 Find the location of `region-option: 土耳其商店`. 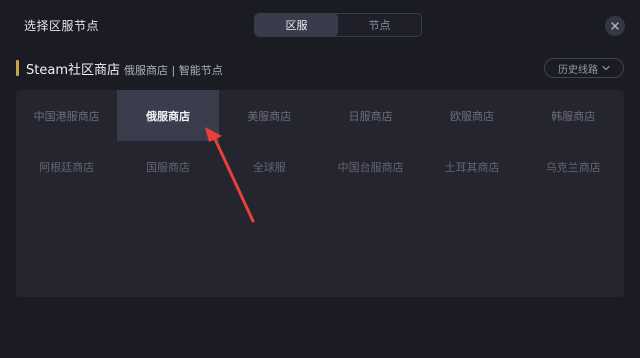

region-option: 土耳其商店 is located at coordinates (471, 166).